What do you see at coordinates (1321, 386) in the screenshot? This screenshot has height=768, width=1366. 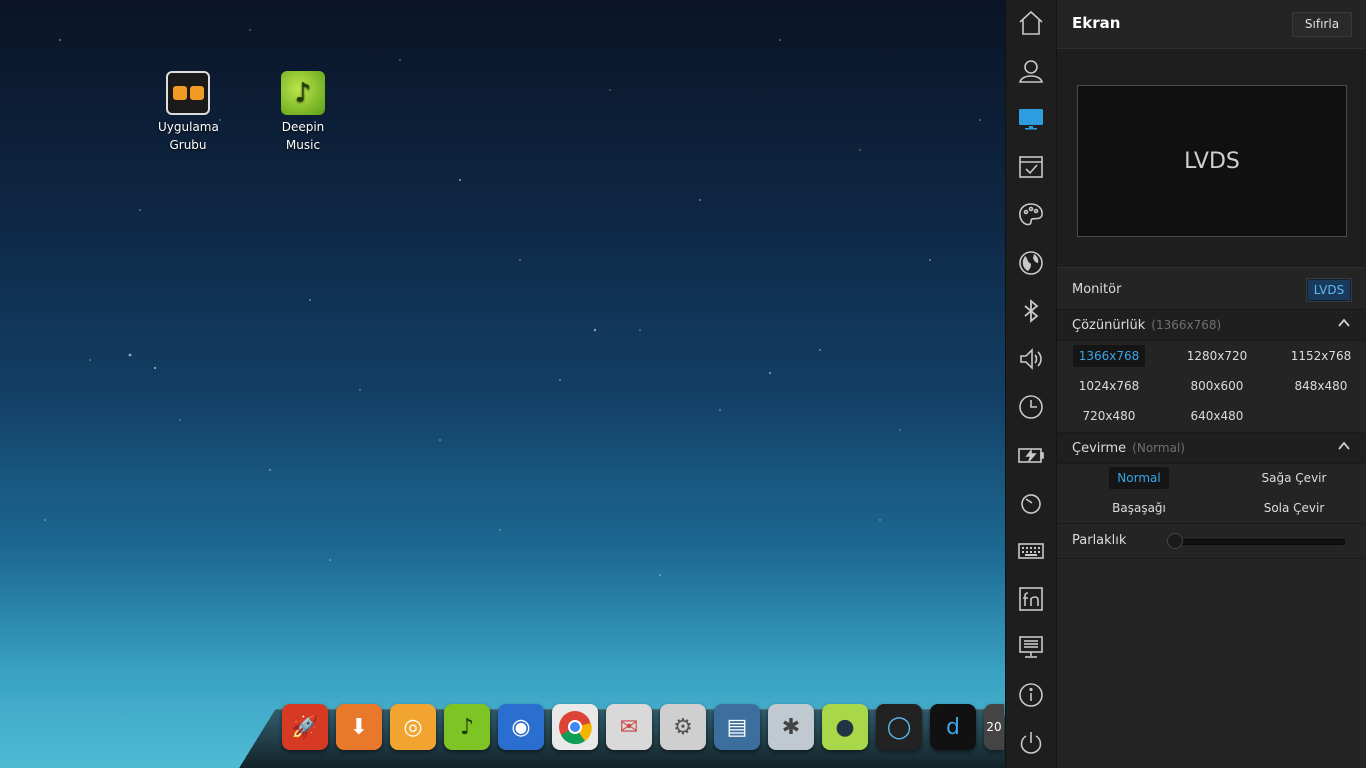 I see `resolution-option: 848x480` at bounding box center [1321, 386].